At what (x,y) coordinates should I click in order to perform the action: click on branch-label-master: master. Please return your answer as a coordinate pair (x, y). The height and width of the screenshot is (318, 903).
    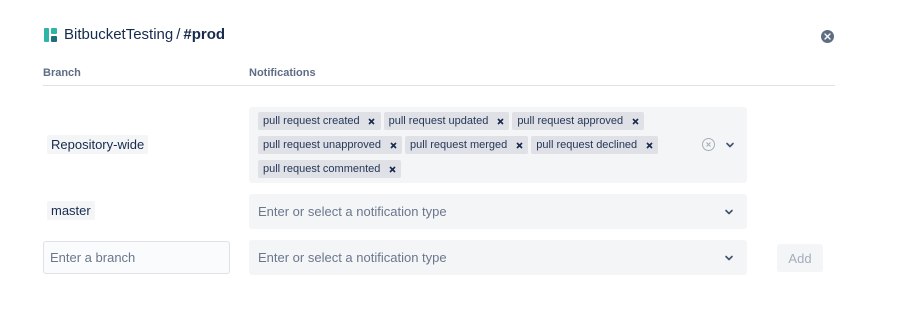
    Looking at the image, I should click on (71, 210).